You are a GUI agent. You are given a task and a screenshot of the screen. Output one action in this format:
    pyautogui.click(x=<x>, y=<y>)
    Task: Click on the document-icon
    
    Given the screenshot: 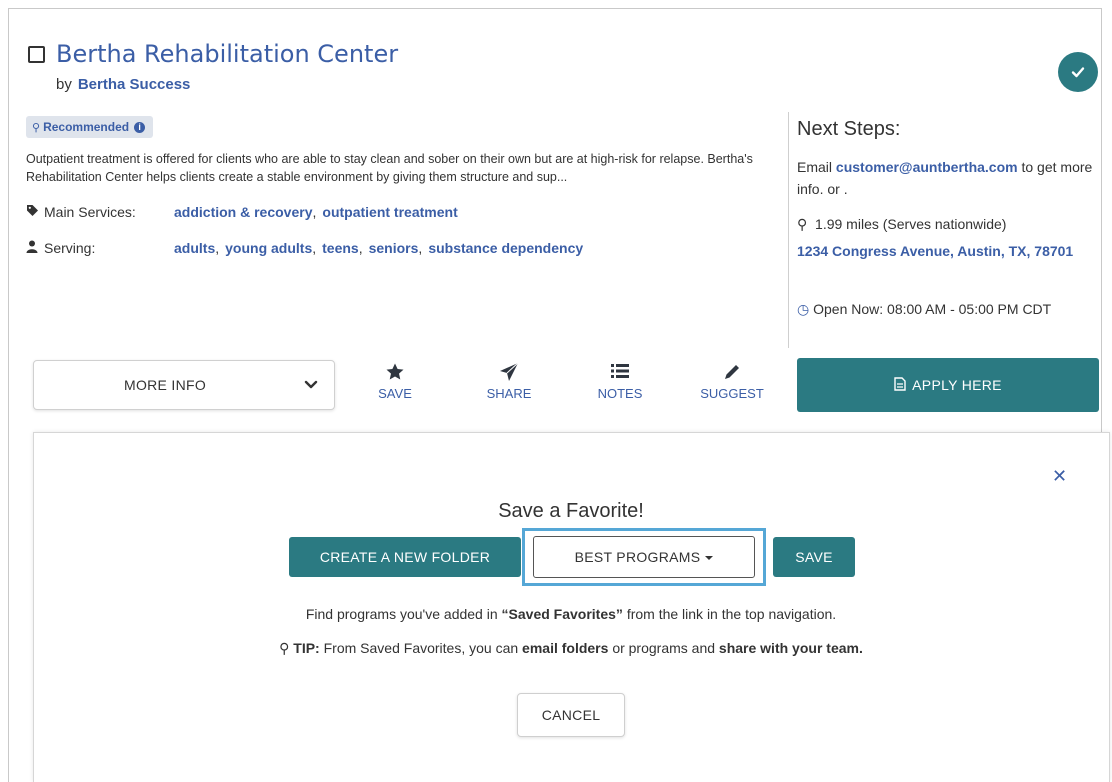 What is the action you would take?
    pyautogui.click(x=900, y=385)
    